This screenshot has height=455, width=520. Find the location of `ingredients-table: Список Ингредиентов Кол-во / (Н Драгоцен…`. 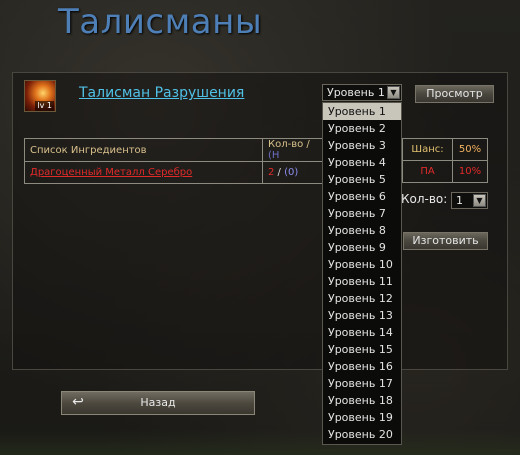

ingredients-table: Список Ингредиентов Кол-во / (Н Драгоцен… is located at coordinates (174, 161).